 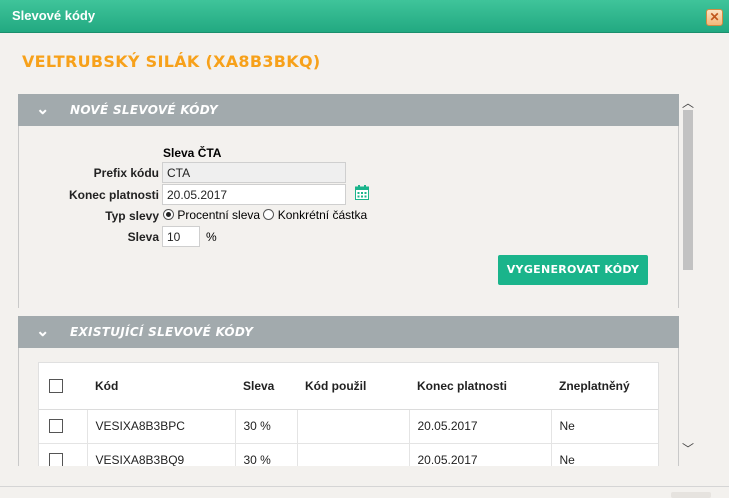 I want to click on generate-codes-button: VYGENEROVAT KÓDY, so click(x=573, y=270).